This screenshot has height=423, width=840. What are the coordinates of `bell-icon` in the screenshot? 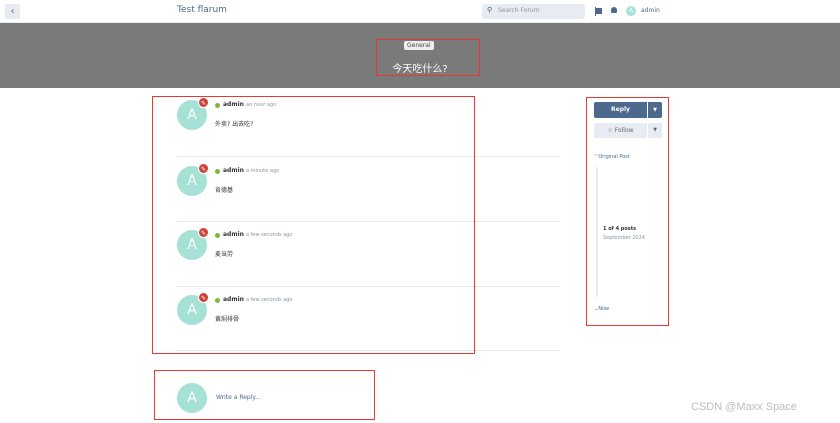 It's located at (614, 10).